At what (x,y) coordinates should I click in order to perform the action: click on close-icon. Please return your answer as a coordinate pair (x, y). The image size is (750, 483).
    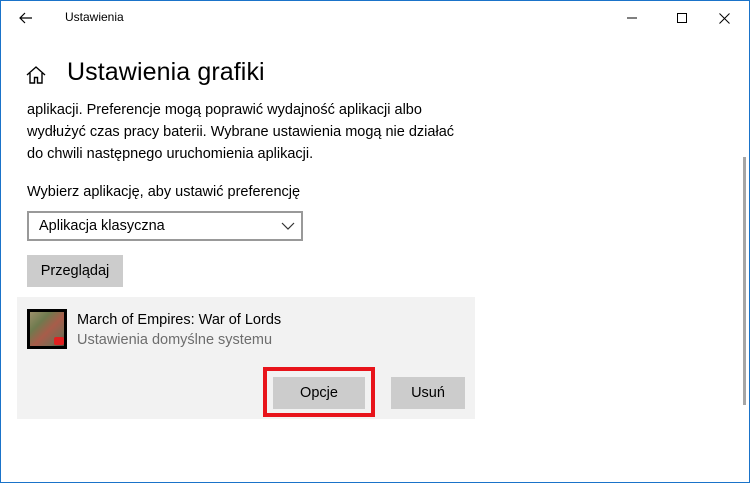
    Looking at the image, I should click on (724, 18).